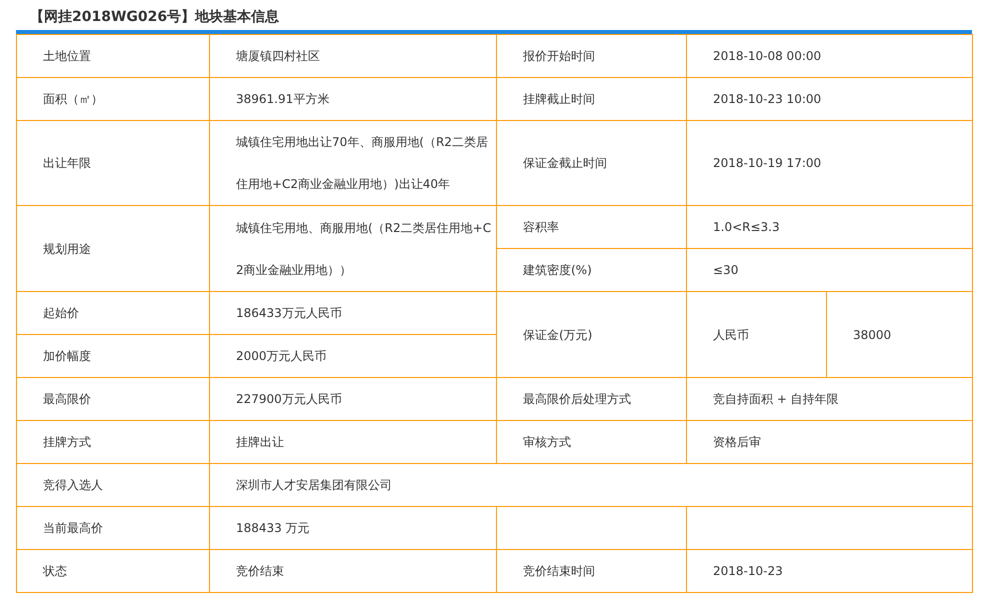 Image resolution: width=986 pixels, height=604 pixels. What do you see at coordinates (353, 399) in the screenshot?
I see `field-value: 227900万元人民币` at bounding box center [353, 399].